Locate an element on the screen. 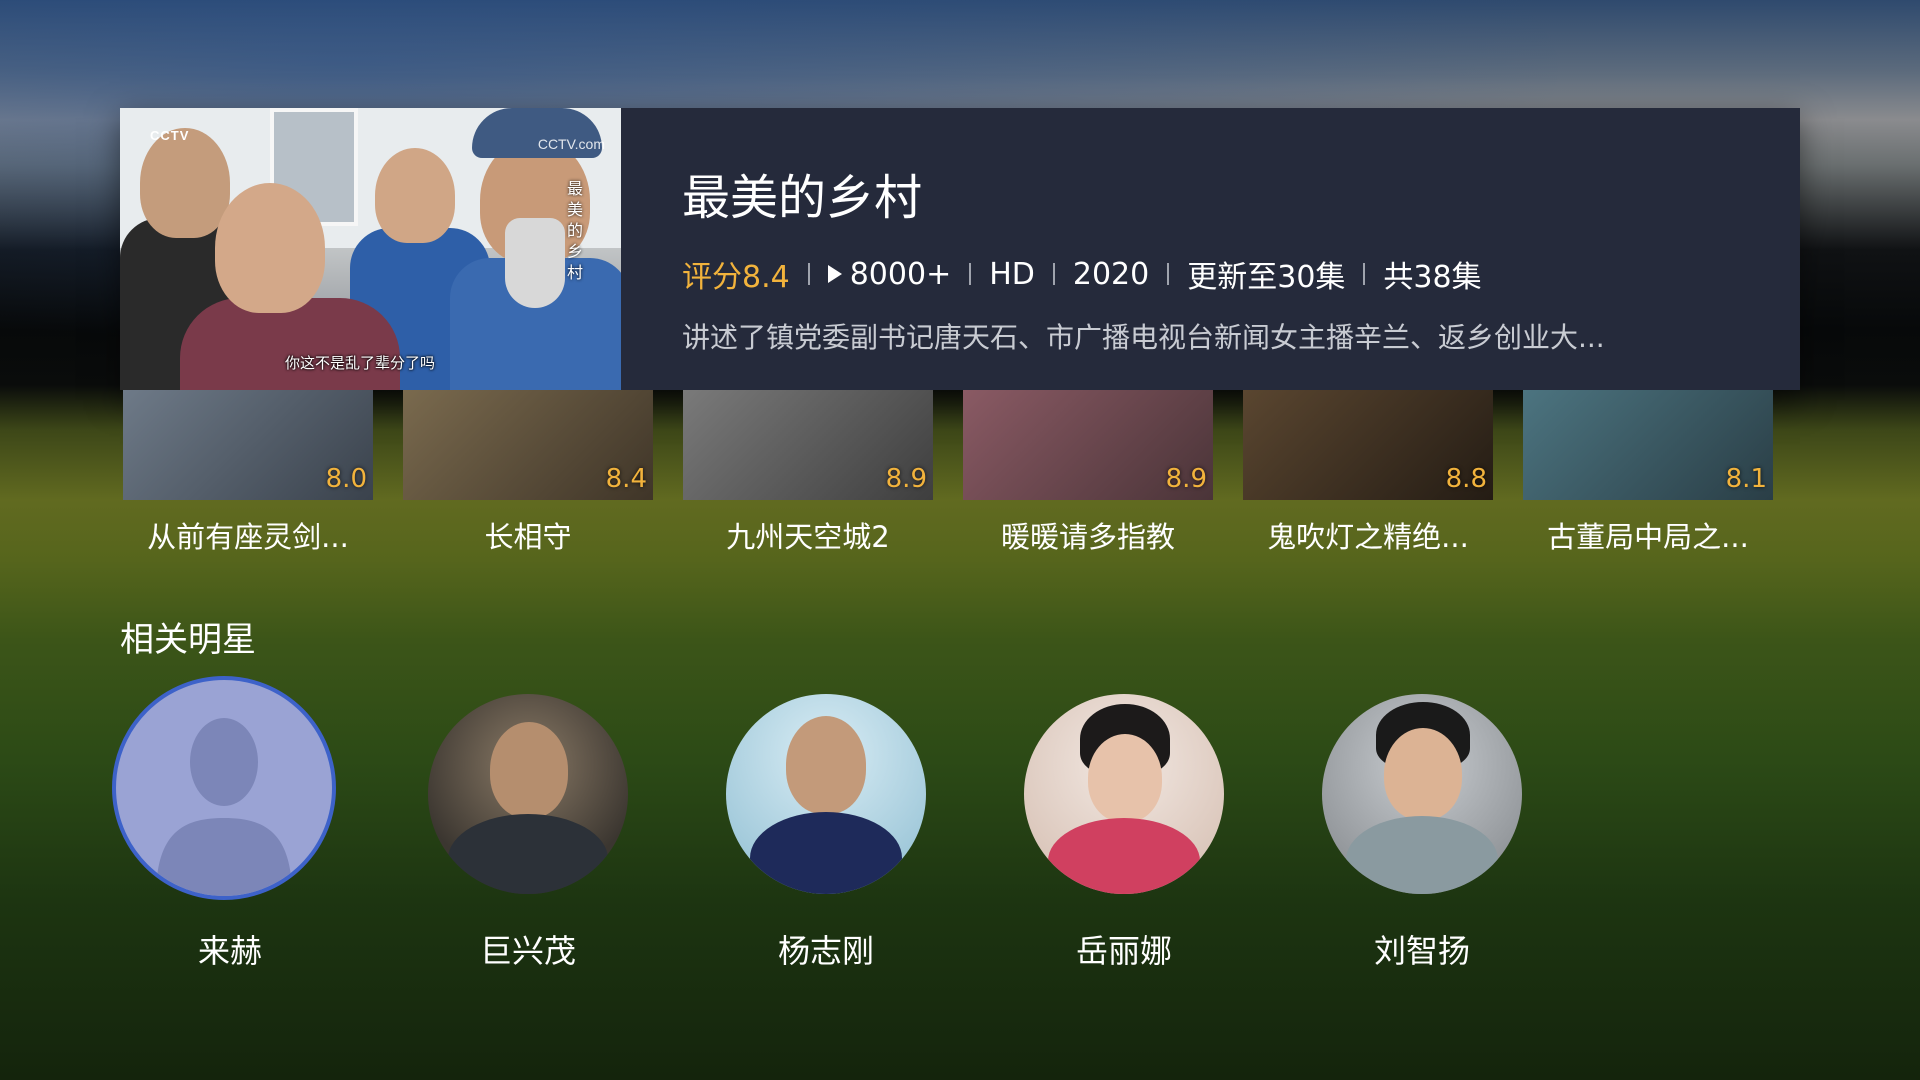  poster-subtitle: 你这不是乱了辈分了吗 is located at coordinates (360, 363).